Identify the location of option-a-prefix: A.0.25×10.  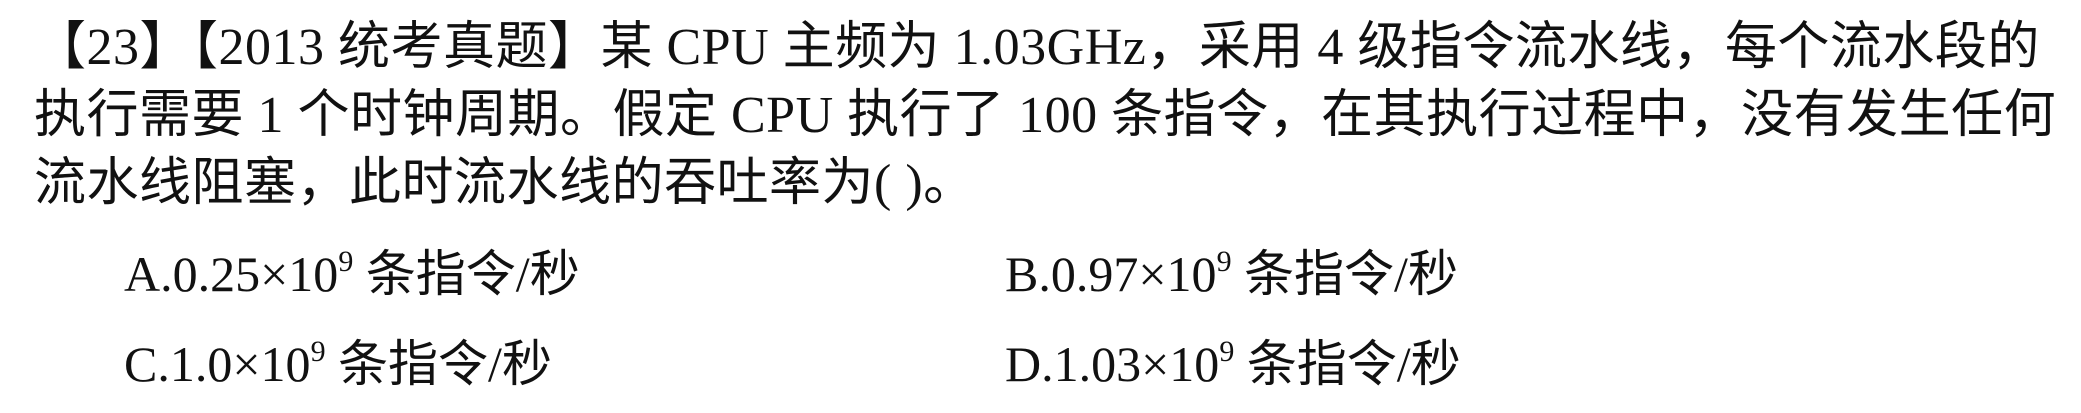
(231, 274).